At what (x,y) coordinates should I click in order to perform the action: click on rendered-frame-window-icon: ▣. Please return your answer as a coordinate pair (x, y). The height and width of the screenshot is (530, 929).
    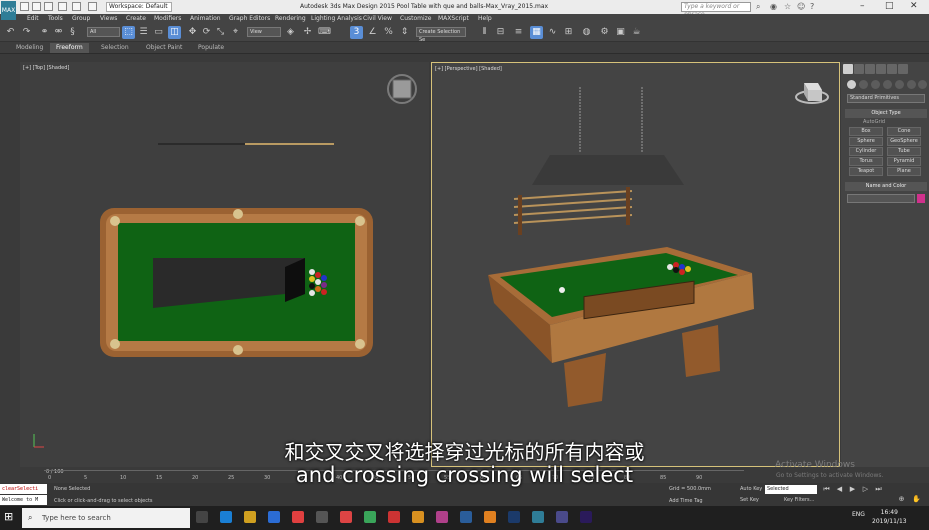
    Looking at the image, I should click on (620, 32).